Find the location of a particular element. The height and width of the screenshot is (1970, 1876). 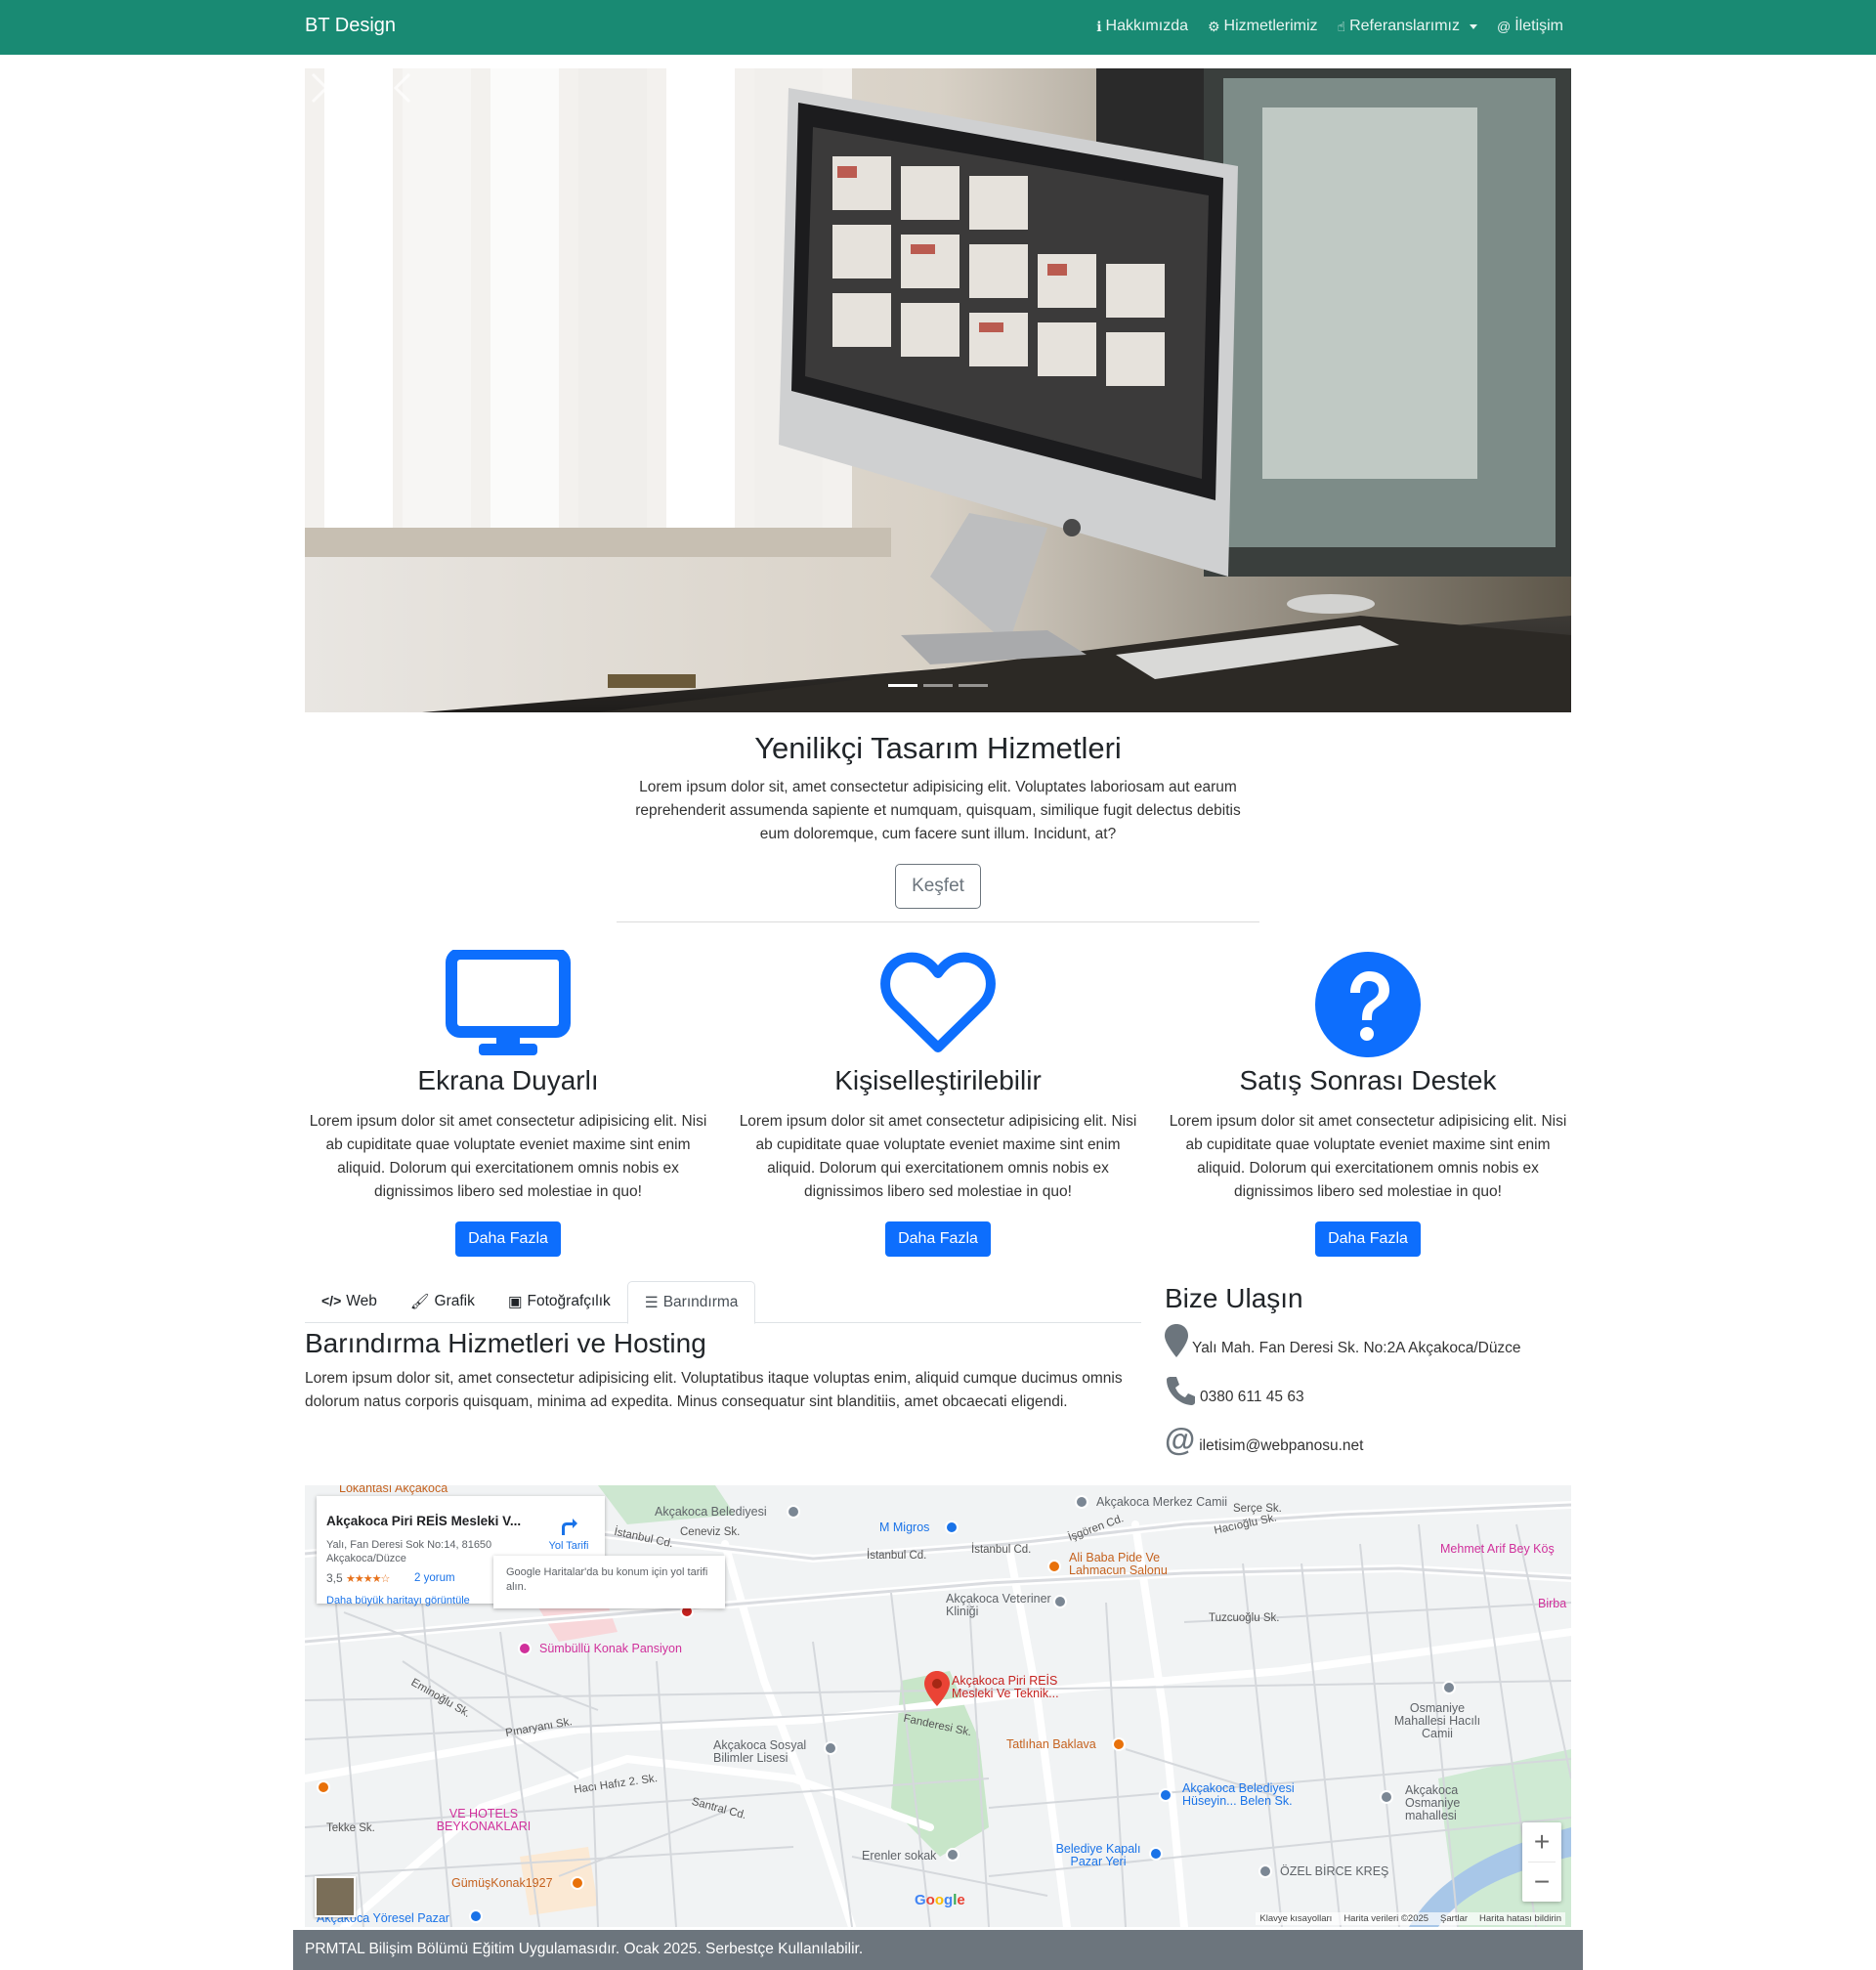

kesfet-button: Keşfet is located at coordinates (938, 886).